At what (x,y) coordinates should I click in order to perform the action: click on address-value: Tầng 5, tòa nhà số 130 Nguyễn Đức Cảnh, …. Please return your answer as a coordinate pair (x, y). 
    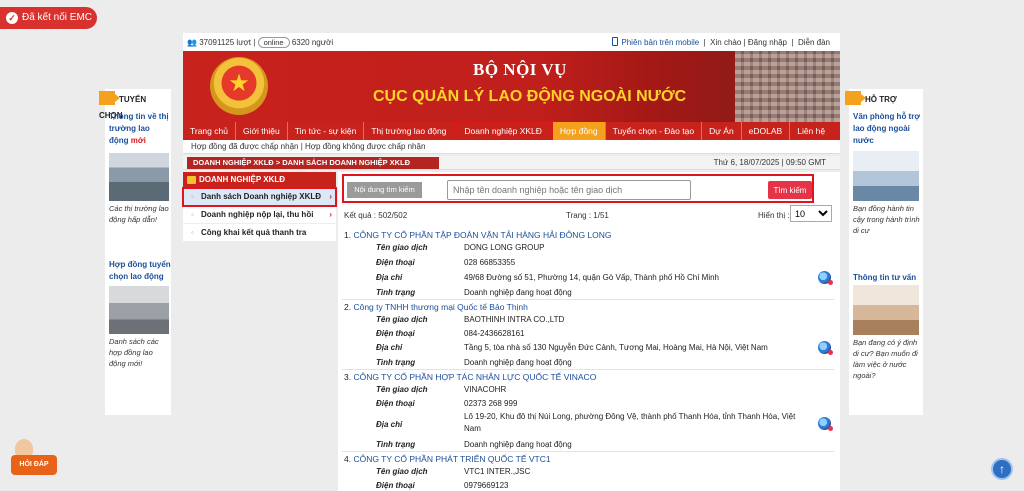
    Looking at the image, I should click on (616, 347).